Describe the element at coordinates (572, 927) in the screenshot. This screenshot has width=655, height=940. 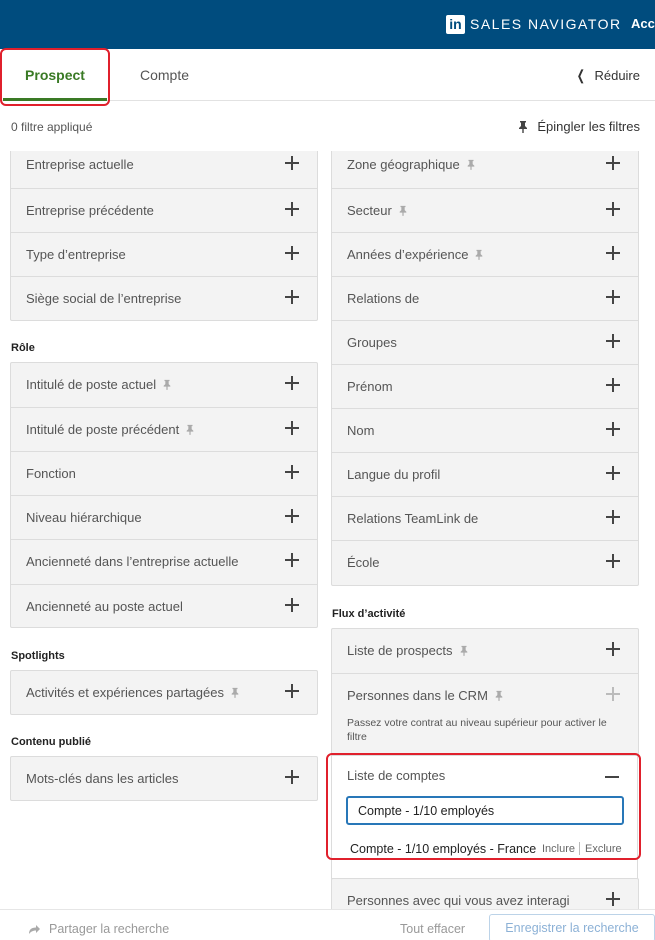
I see `save-search-button: Enregistrer la recherche` at that location.